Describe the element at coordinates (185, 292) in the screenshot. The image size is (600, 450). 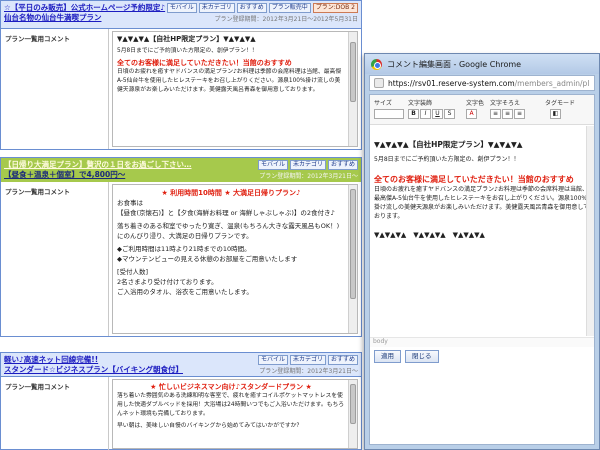
I see `comment-line: ご入浴用のタオル、浴衣をご用意いたします。` at that location.